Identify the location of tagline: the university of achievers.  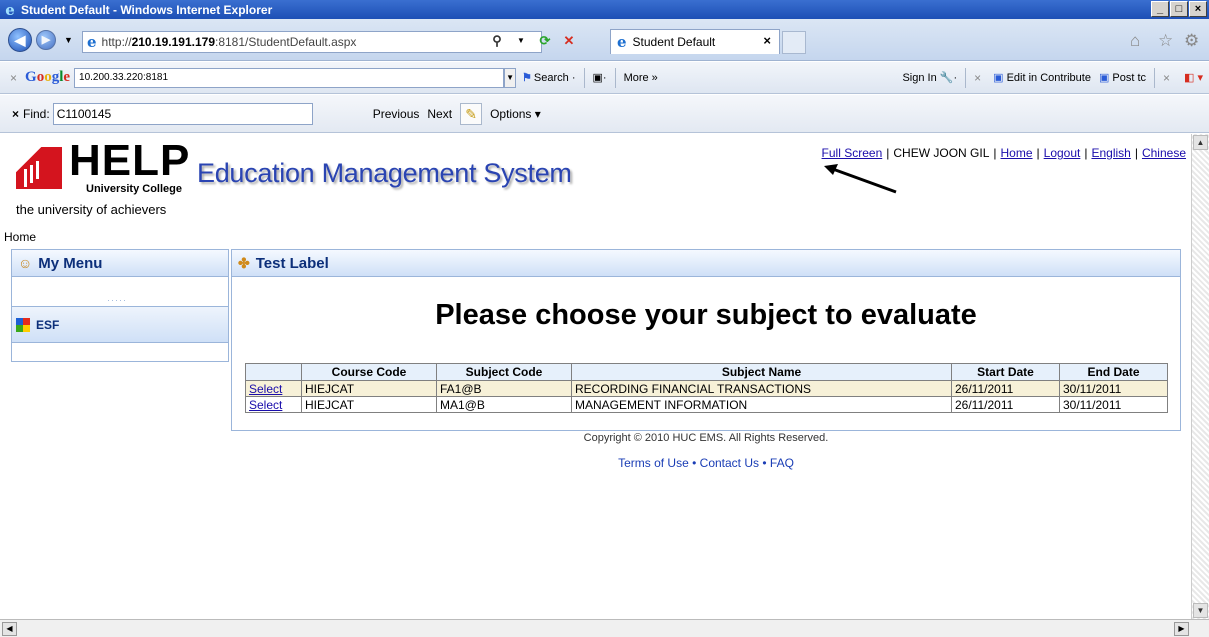
(91, 209).